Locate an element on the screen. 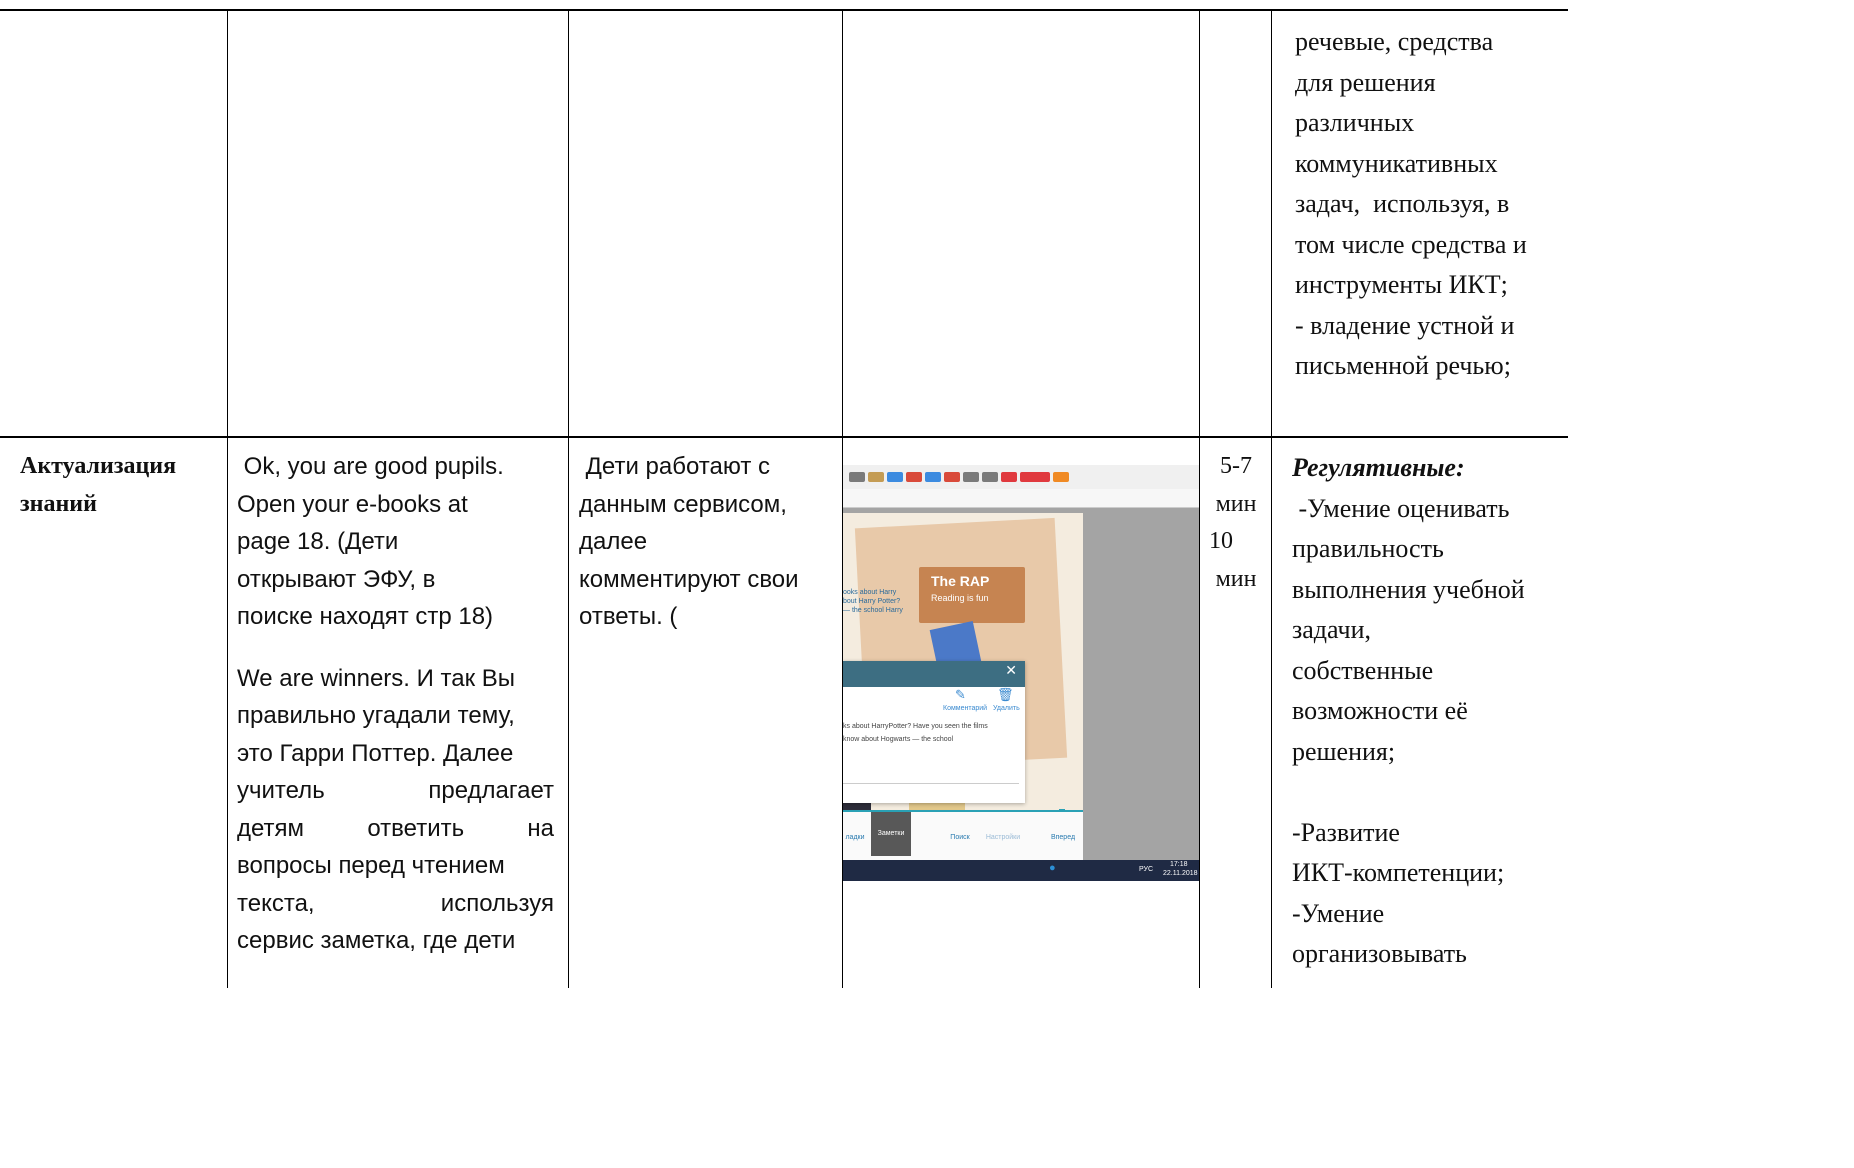 The width and height of the screenshot is (1854, 1168). stage-title-line: Актуализация is located at coordinates (98, 466).